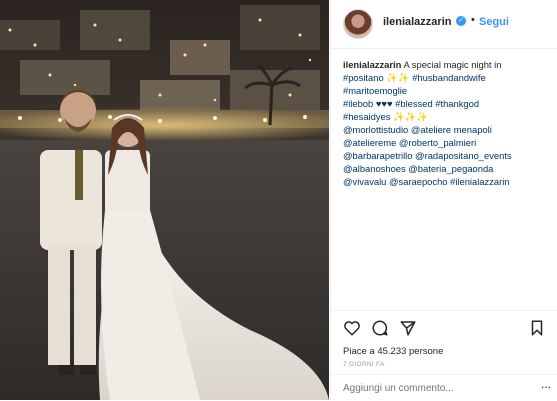 The width and height of the screenshot is (557, 401). I want to click on caption-line: #hesaidyes ✨✨✨, so click(445, 116).